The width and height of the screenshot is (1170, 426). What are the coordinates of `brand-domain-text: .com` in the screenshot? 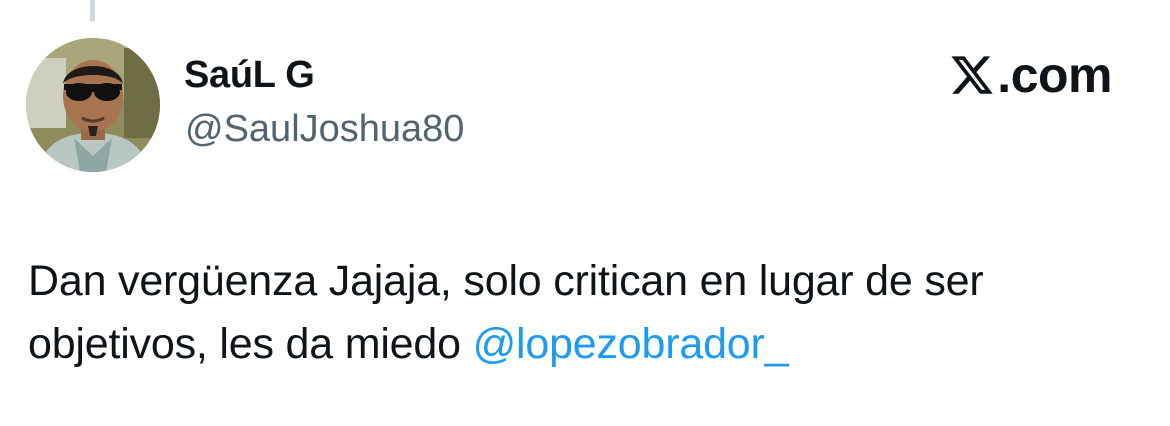 It's located at (1054, 75).